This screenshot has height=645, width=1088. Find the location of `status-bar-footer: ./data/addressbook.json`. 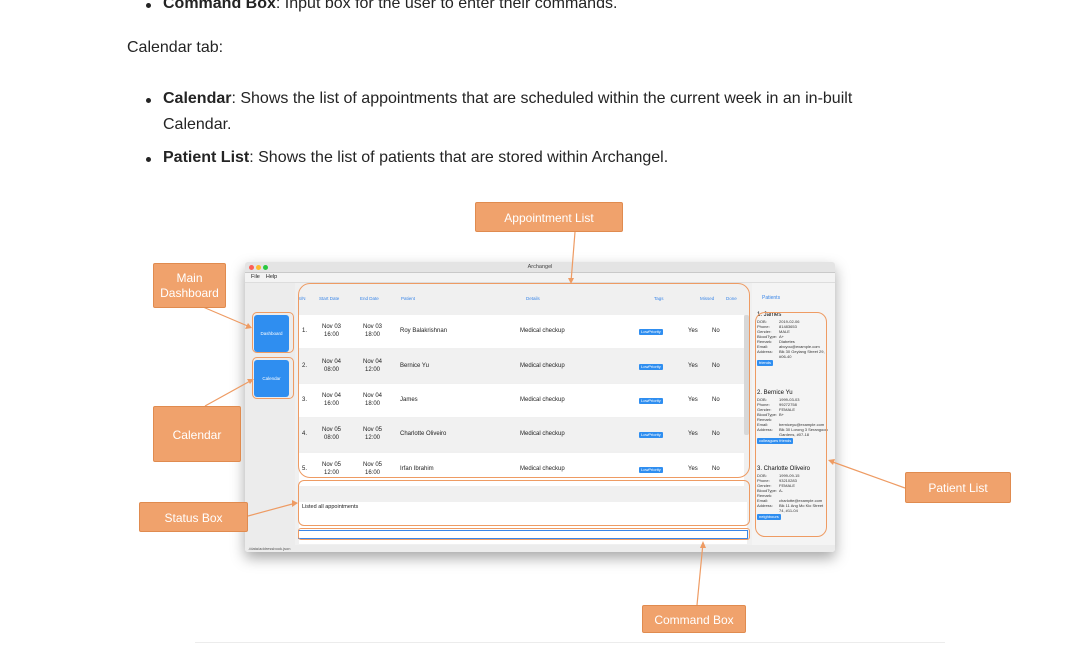

status-bar-footer: ./data/addressbook.json is located at coordinates (540, 548).